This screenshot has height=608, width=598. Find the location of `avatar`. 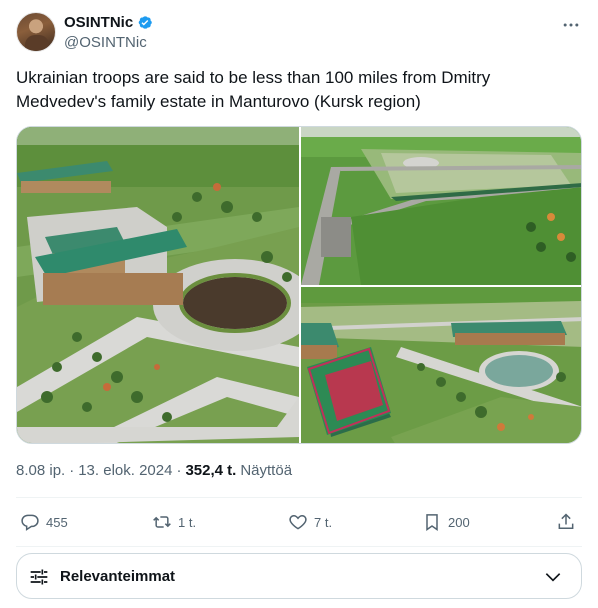

avatar is located at coordinates (36, 32).